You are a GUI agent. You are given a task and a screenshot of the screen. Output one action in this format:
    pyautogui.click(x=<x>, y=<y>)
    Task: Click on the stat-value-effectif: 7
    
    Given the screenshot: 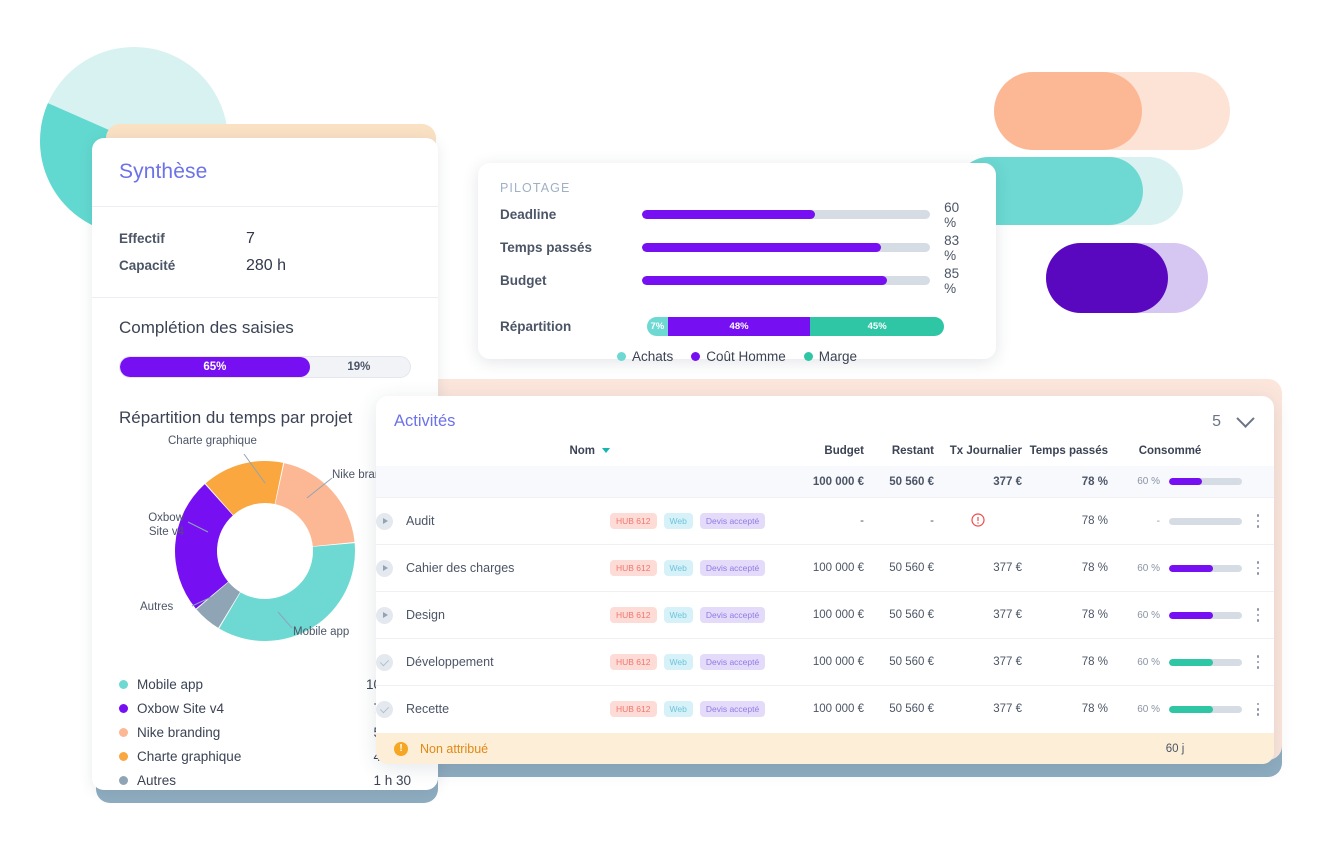 What is the action you would take?
    pyautogui.click(x=250, y=238)
    